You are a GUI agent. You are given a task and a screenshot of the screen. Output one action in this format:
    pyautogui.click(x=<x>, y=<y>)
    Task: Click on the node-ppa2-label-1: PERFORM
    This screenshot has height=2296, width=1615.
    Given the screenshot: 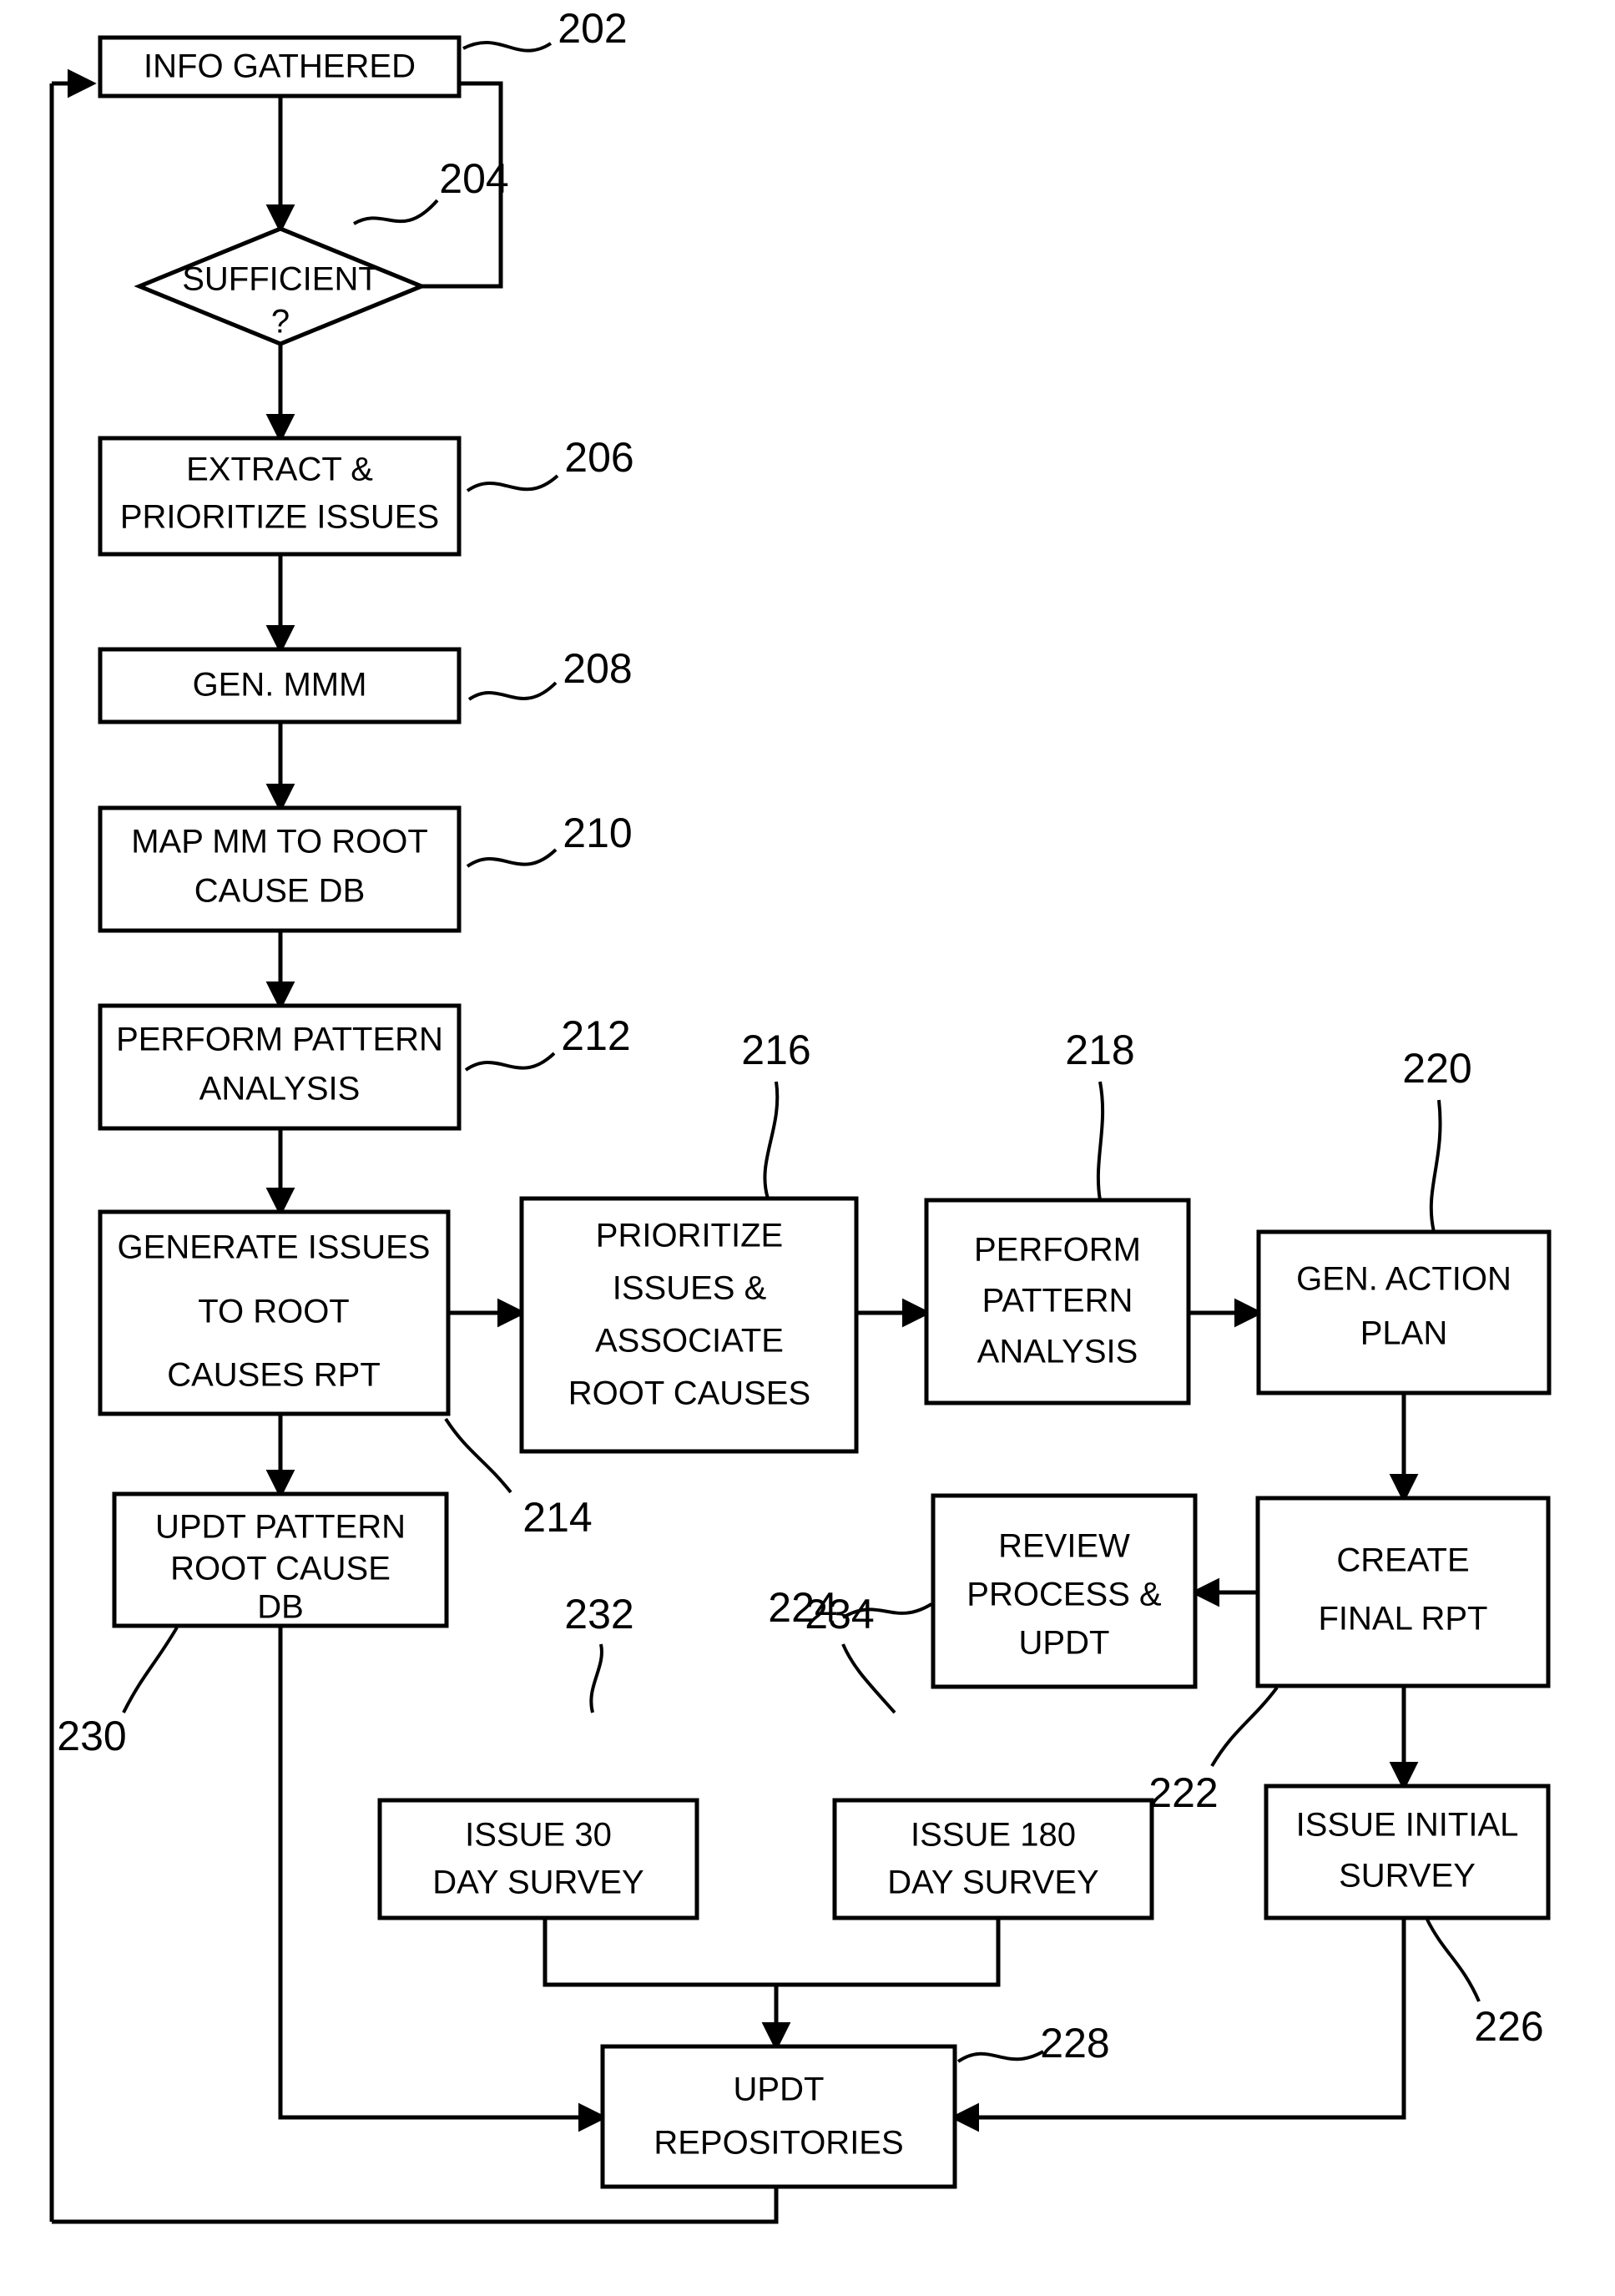 What is the action you would take?
    pyautogui.click(x=1057, y=1250)
    